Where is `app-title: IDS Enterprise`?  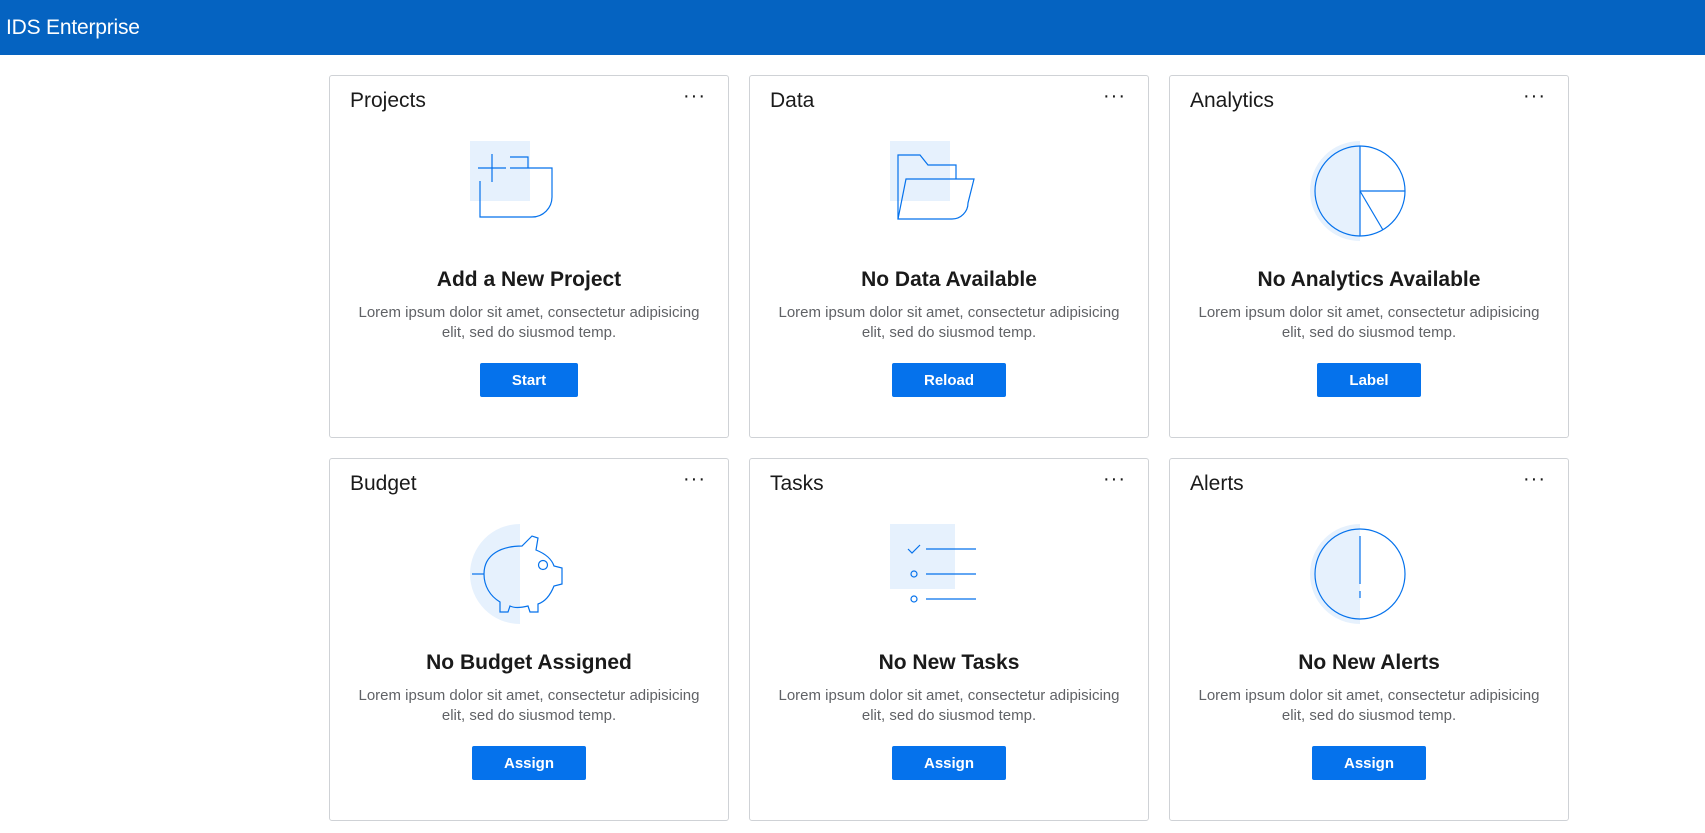 app-title: IDS Enterprise is located at coordinates (73, 27).